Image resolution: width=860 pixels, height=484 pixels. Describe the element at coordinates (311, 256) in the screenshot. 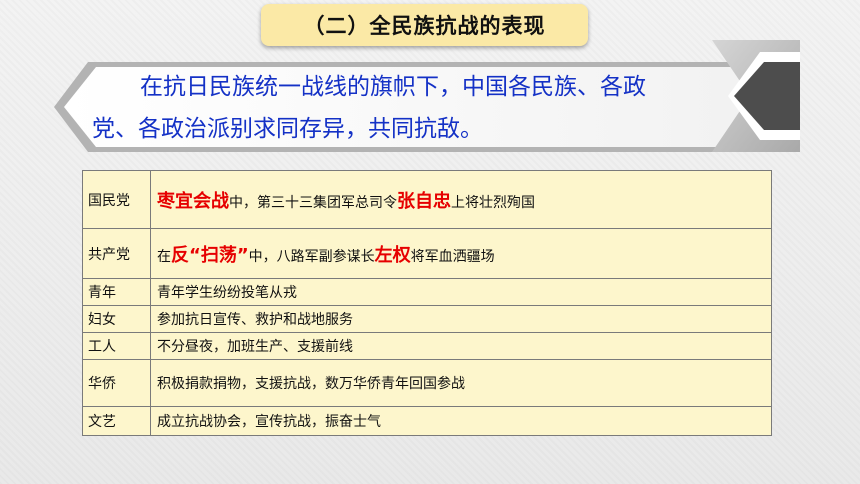

I see `description-text: 中，八路军副参谋长` at that location.